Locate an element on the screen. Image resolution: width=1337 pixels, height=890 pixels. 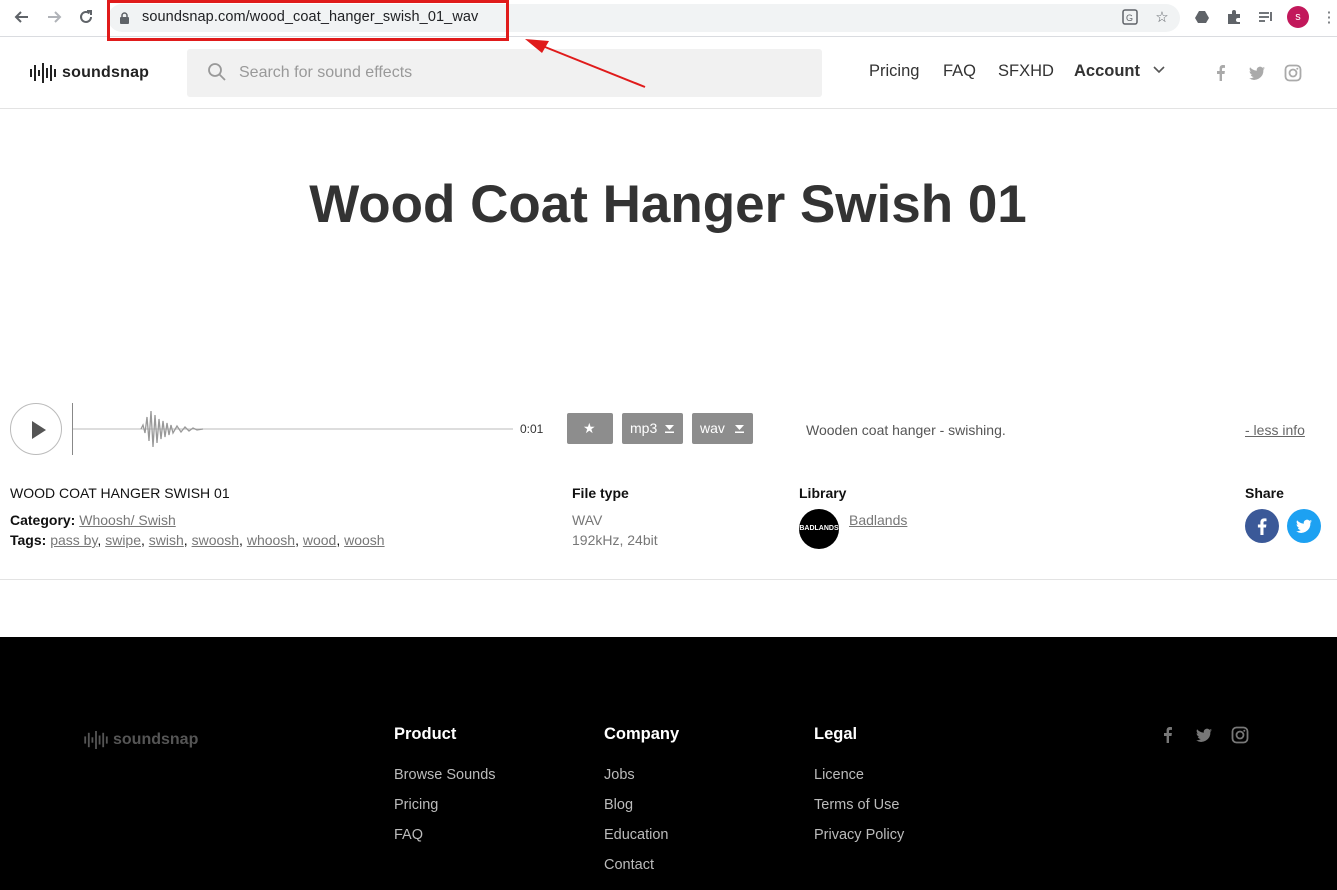
mp3-label: mp3 is located at coordinates (644, 428).